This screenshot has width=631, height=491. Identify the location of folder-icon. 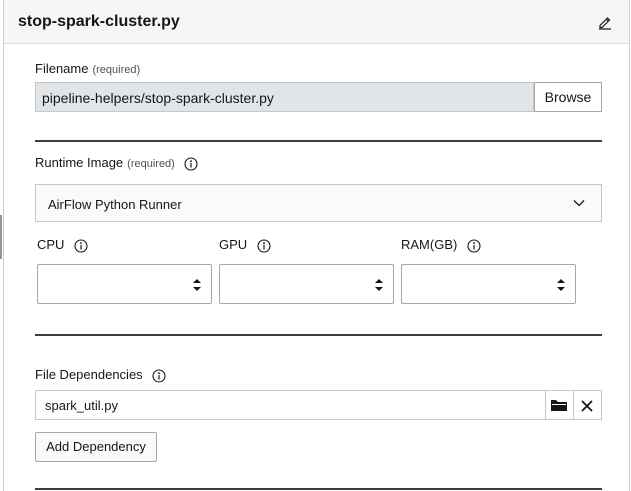
(559, 405).